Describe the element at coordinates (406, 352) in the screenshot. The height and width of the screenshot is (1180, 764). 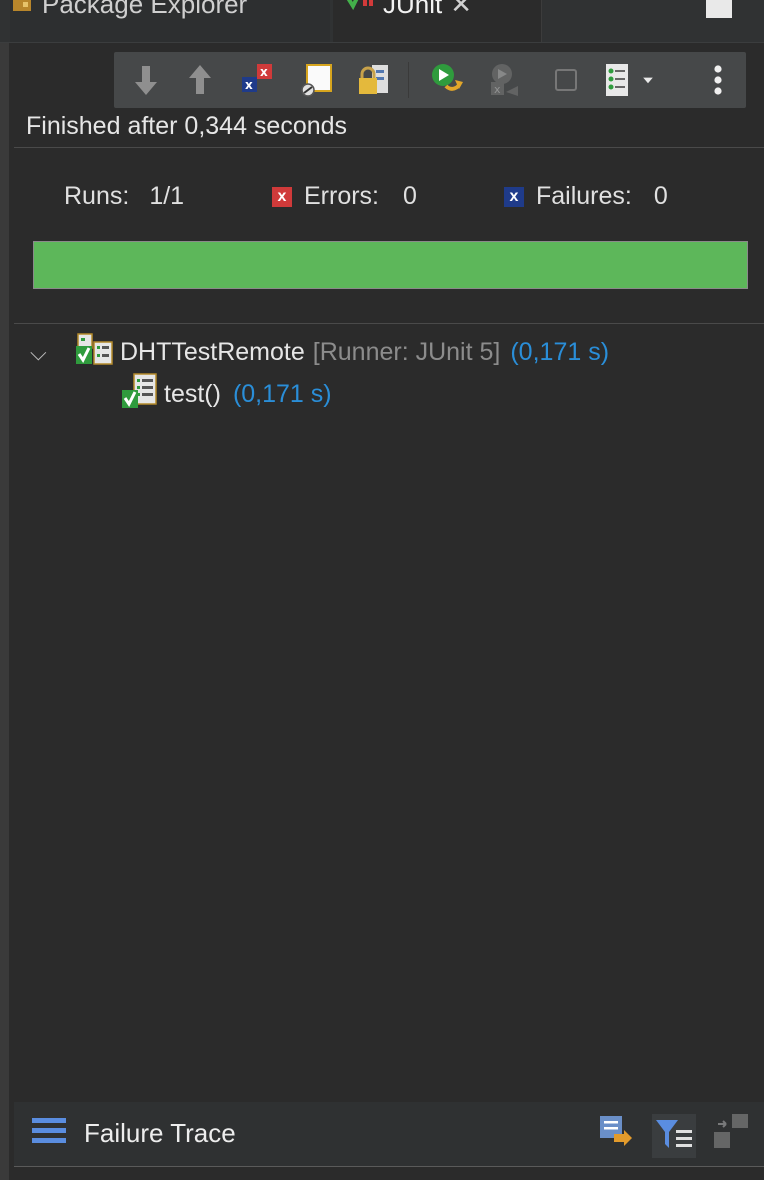
I see `suite-runner: [Runner: JUnit 5]` at that location.